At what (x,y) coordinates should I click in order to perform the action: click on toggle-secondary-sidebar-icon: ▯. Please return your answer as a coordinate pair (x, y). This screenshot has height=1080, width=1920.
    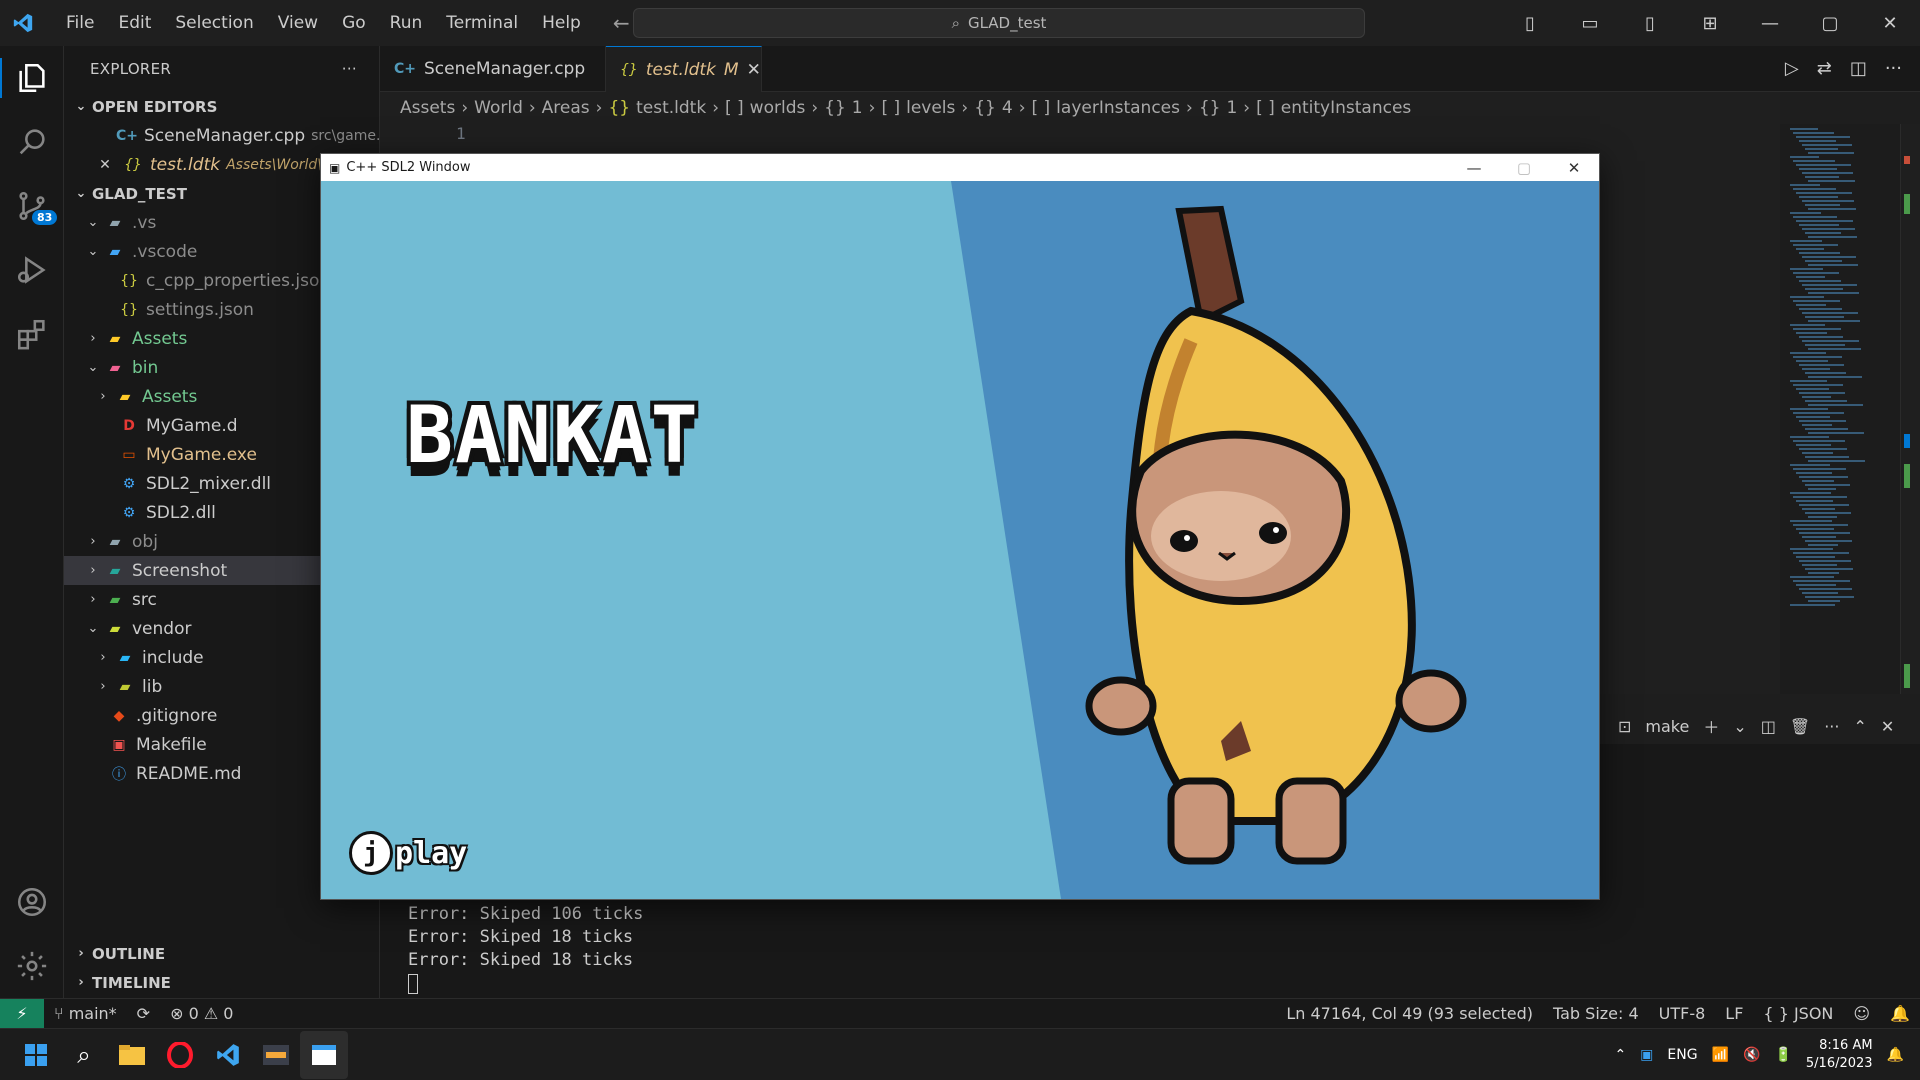
    Looking at the image, I should click on (1650, 23).